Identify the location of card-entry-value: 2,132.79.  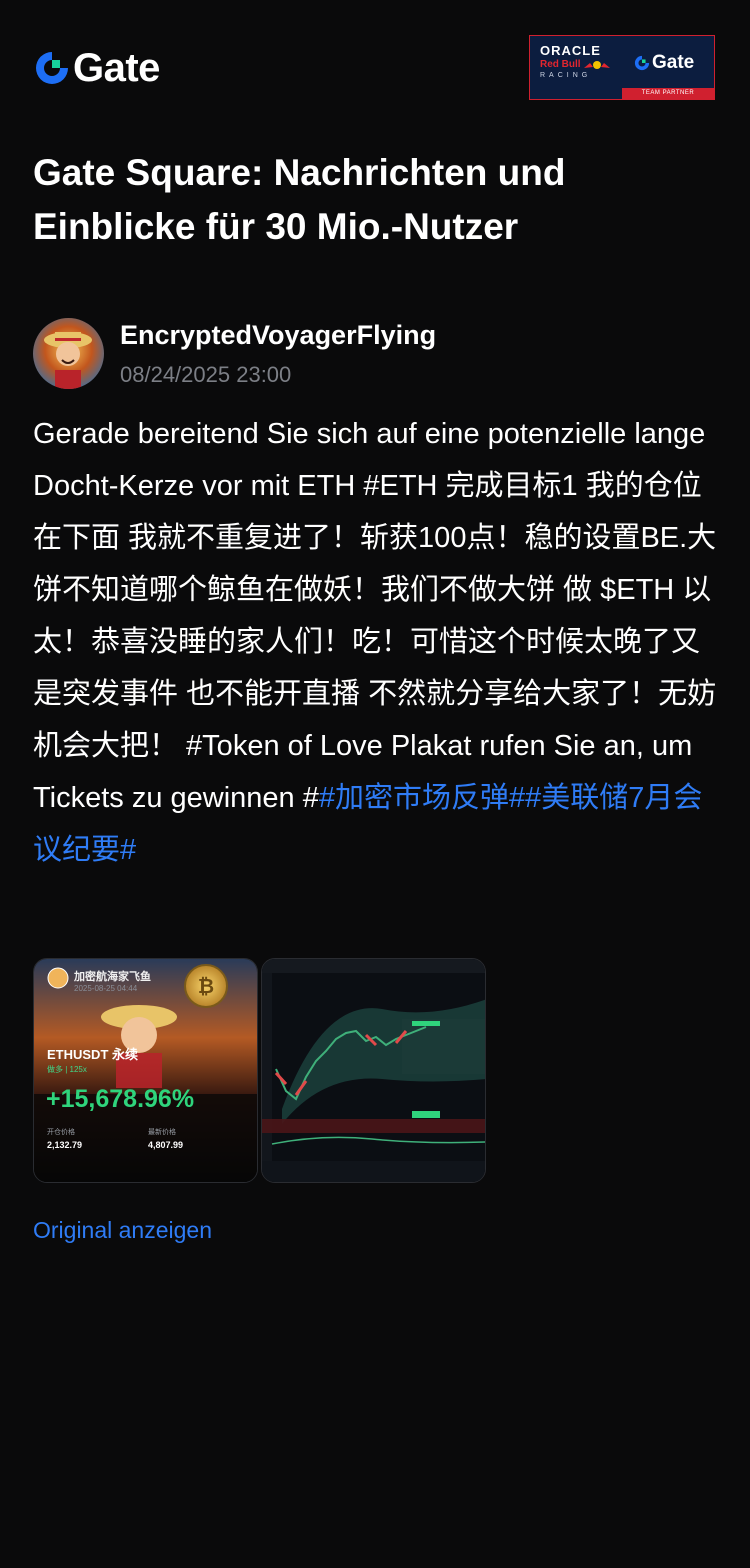
(65, 1145).